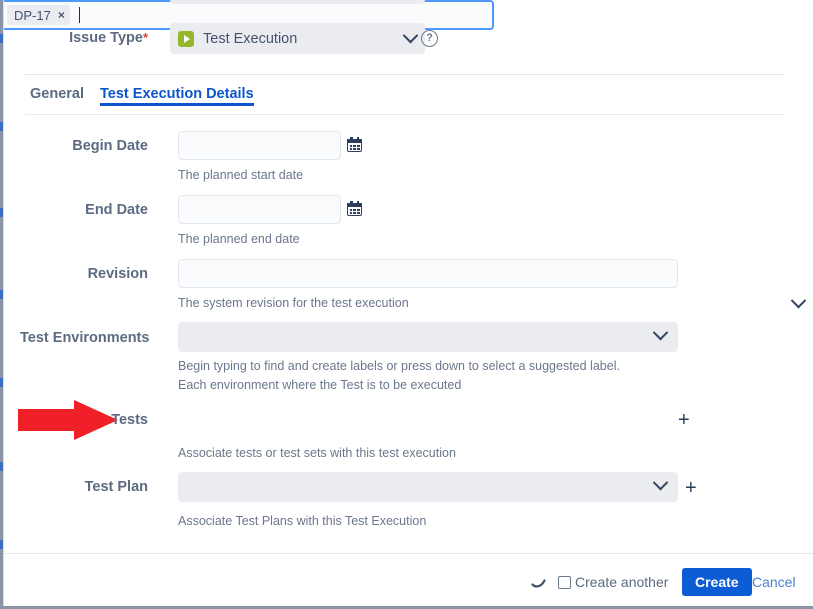 The width and height of the screenshot is (813, 609). Describe the element at coordinates (259, 209) in the screenshot. I see `end-date-input` at that location.